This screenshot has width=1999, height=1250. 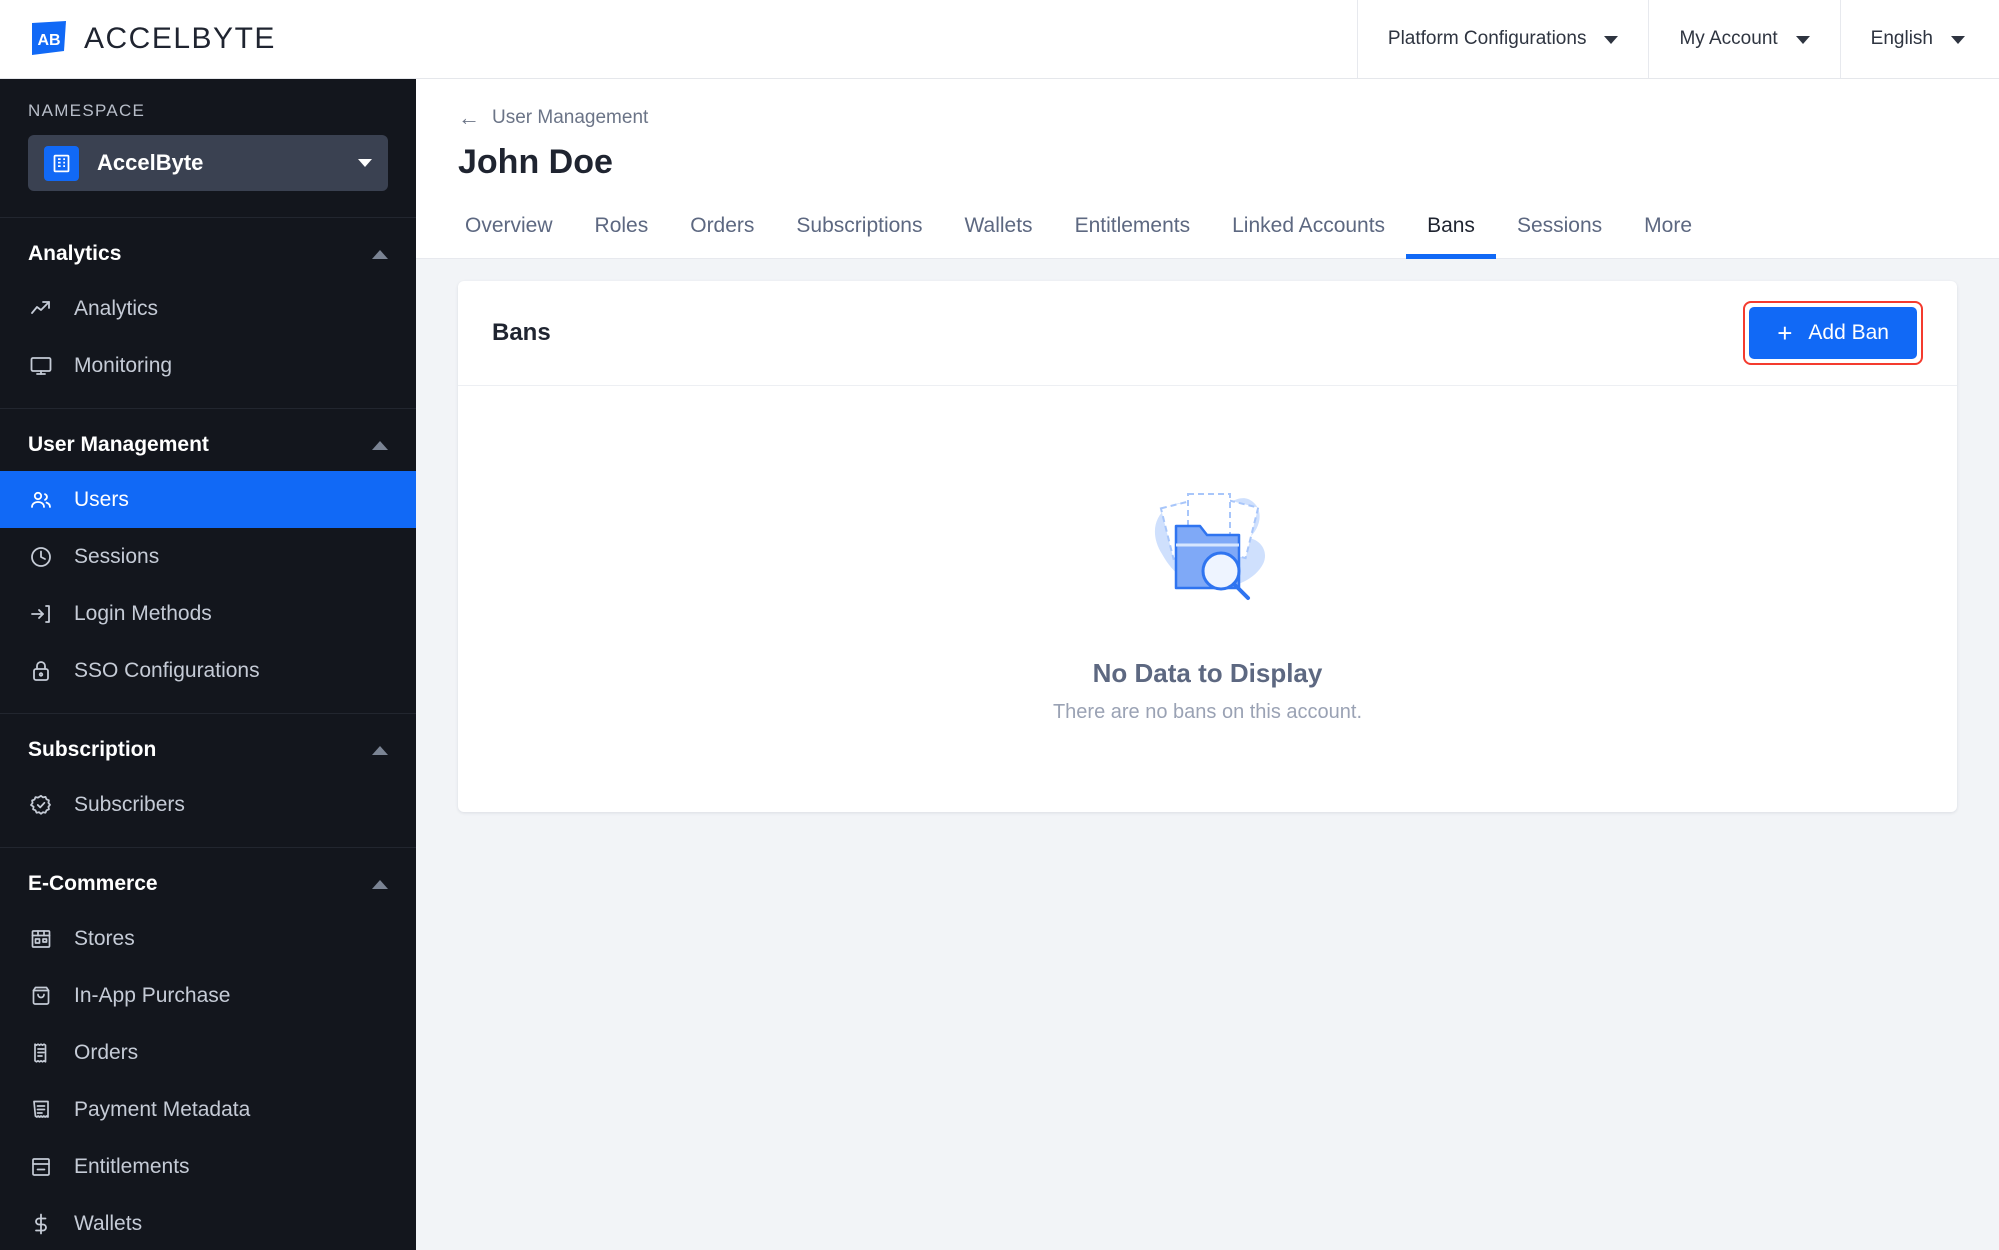 What do you see at coordinates (208, 556) in the screenshot?
I see `sidebar-item-sessions: Sessions` at bounding box center [208, 556].